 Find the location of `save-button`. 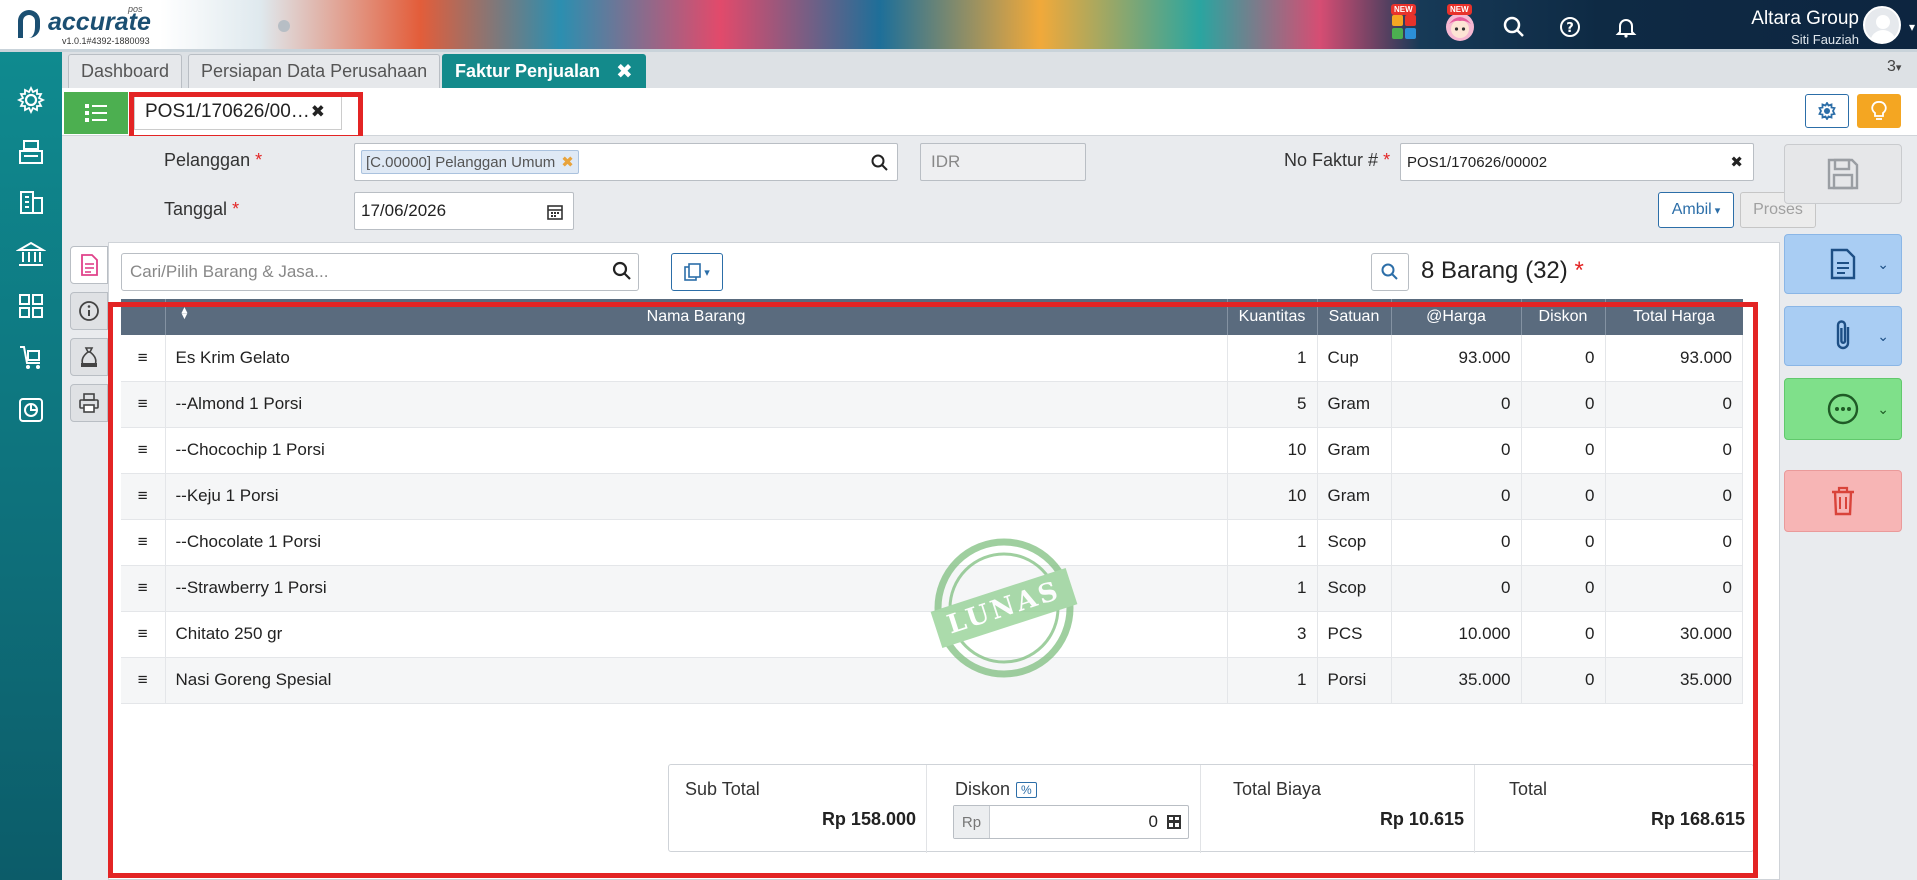

save-button is located at coordinates (1843, 174).